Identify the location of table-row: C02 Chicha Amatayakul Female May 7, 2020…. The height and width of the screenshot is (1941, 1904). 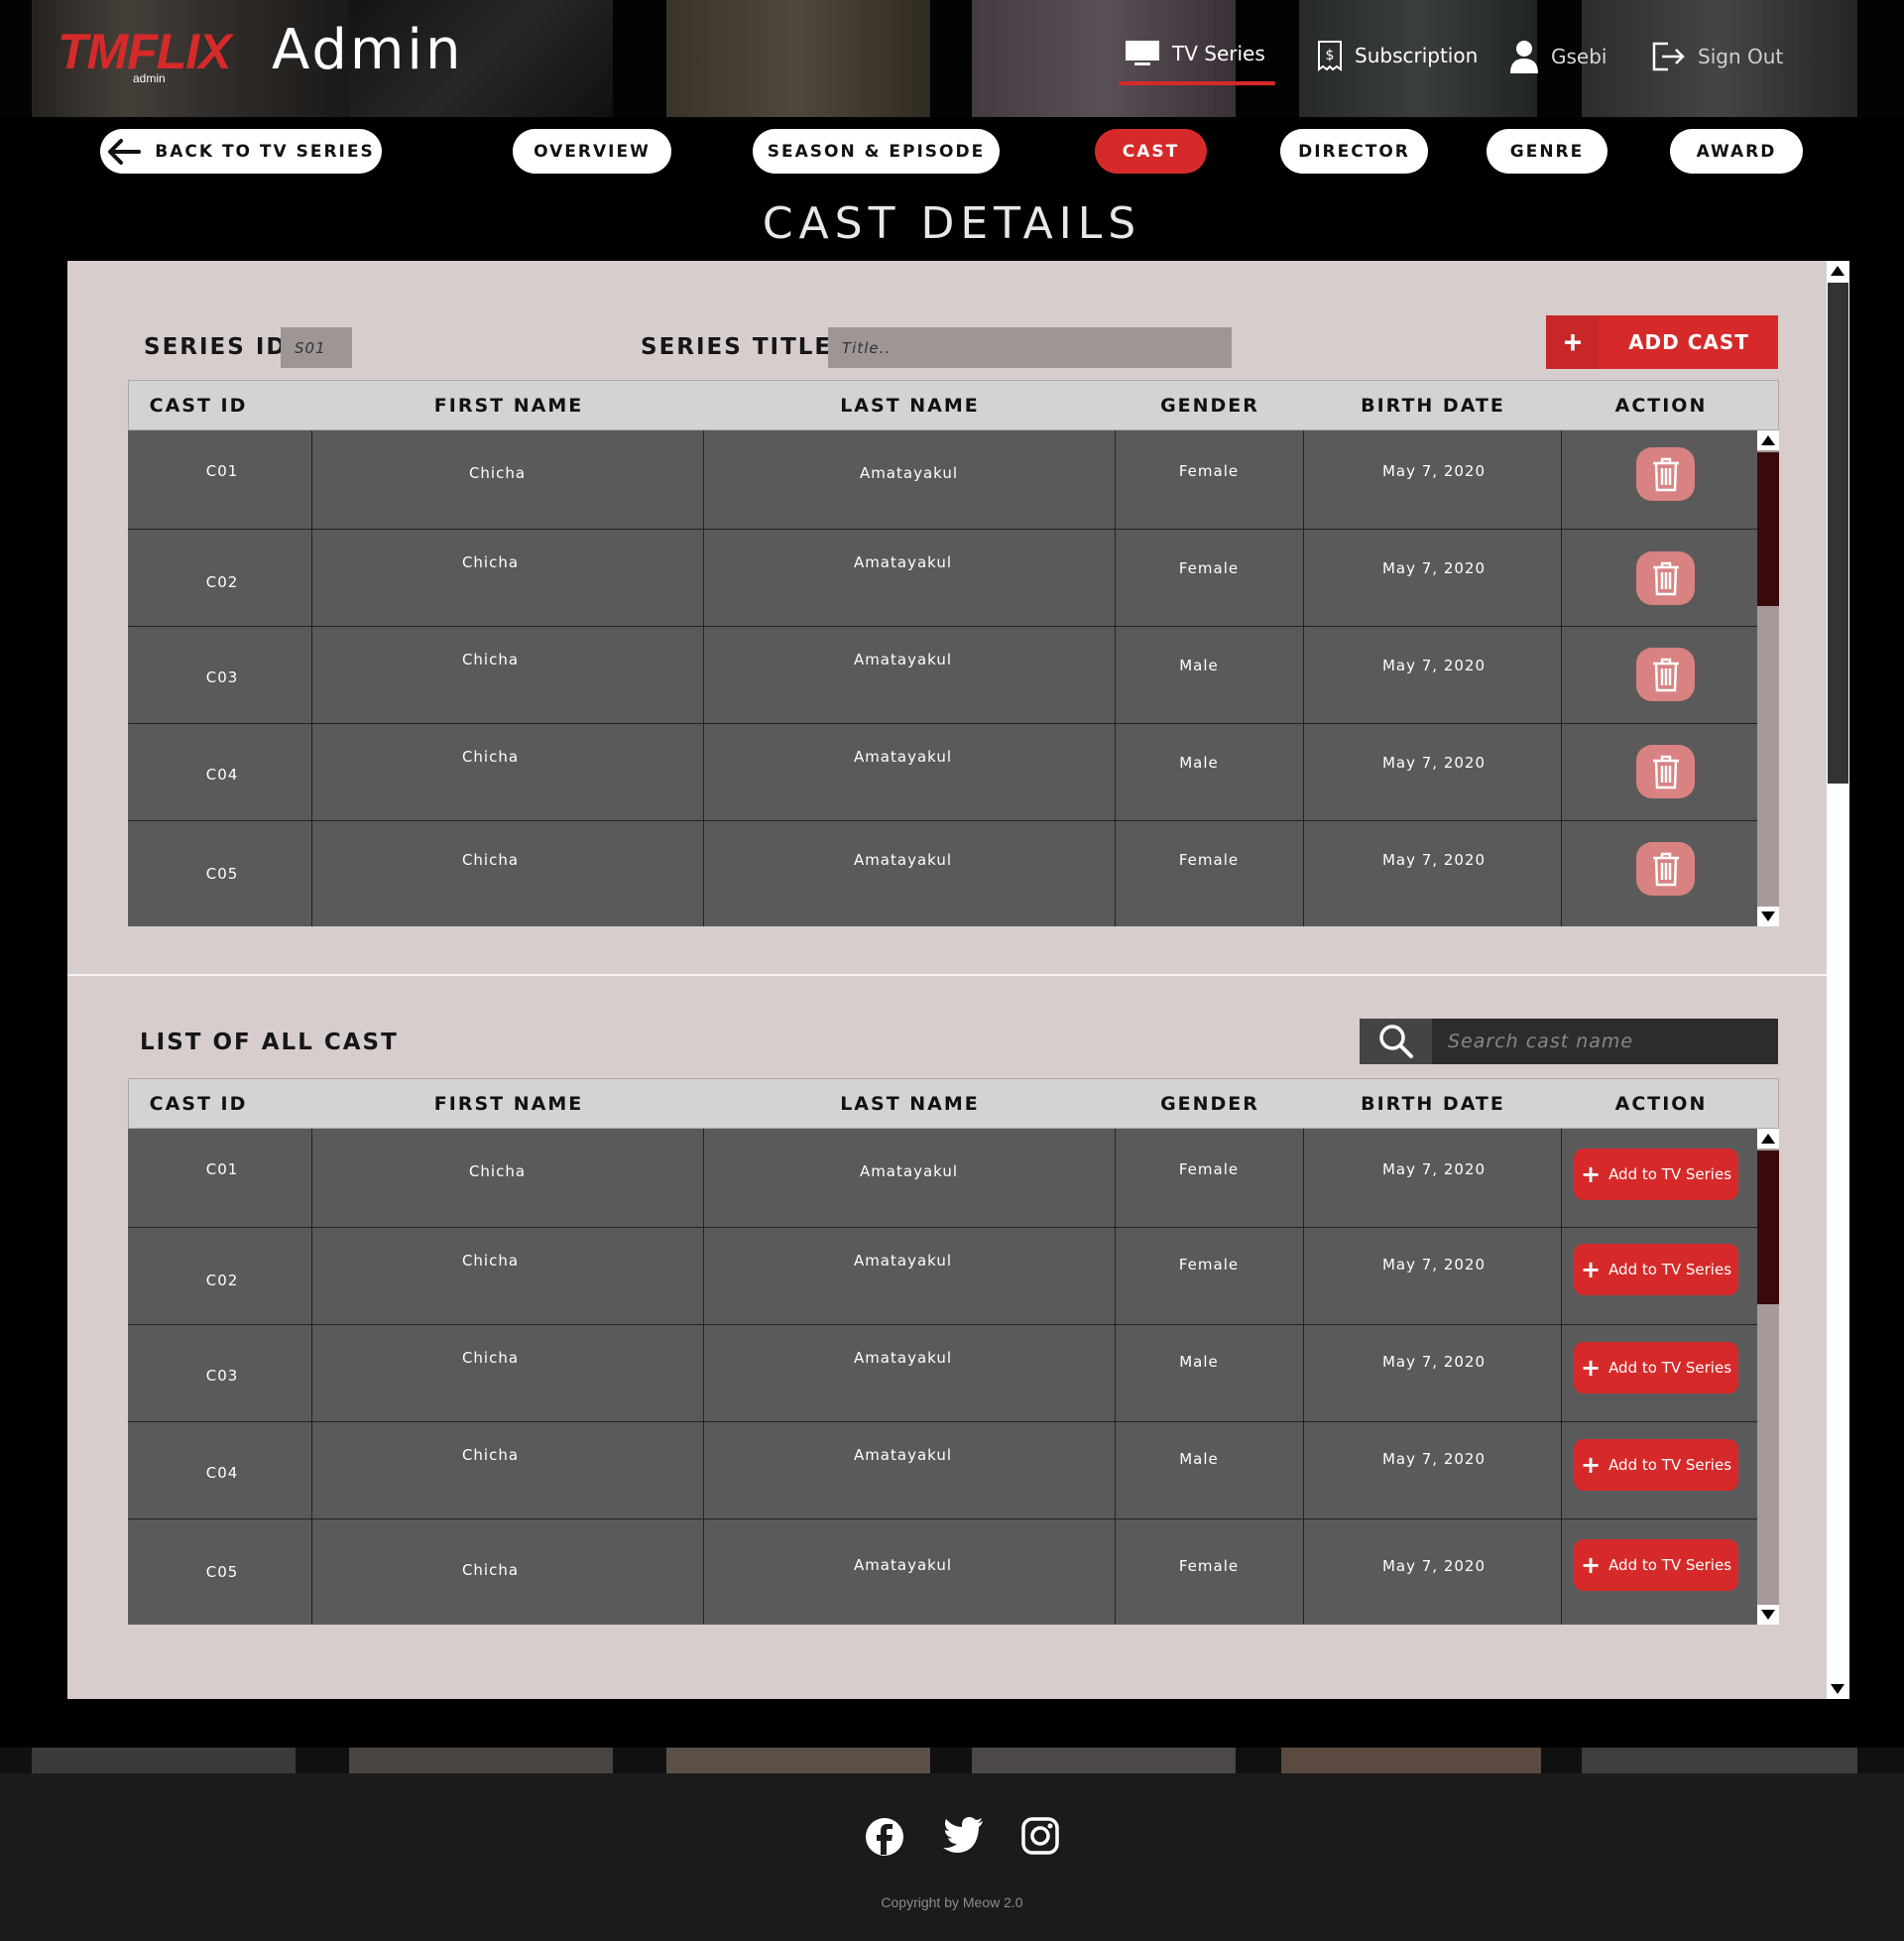
(942, 1276).